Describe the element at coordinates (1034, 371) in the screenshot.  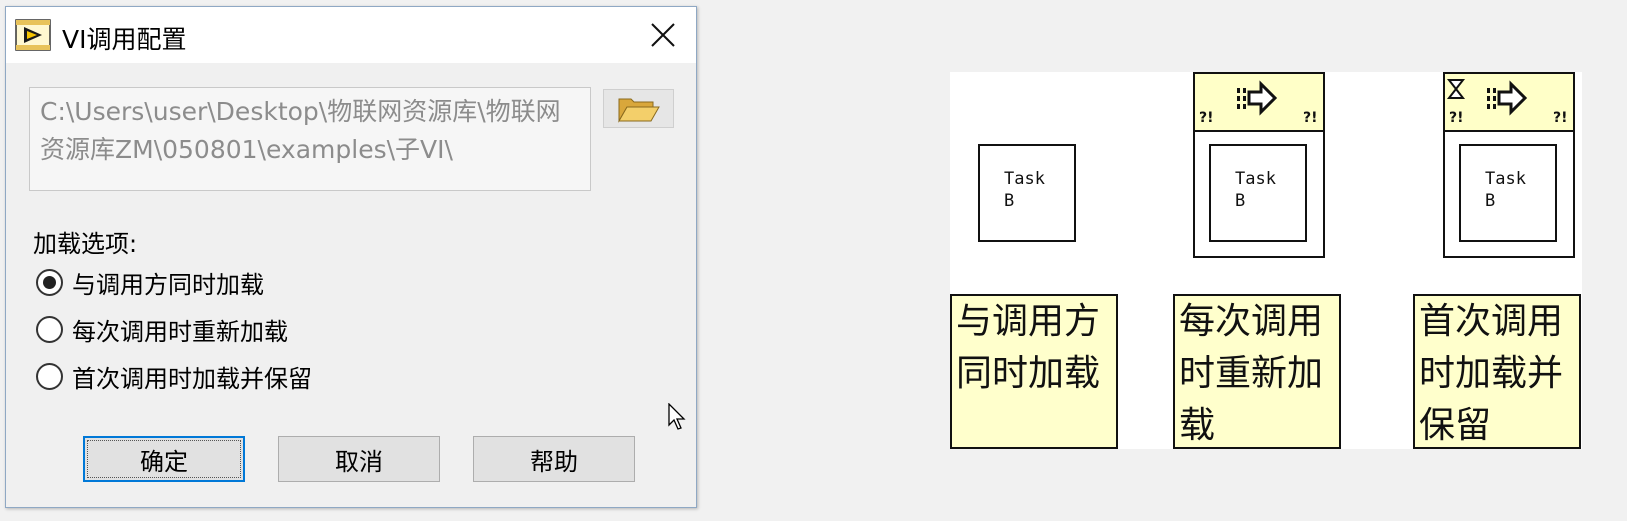
I see `caption-load-with-callers: 与调用方同时加载` at that location.